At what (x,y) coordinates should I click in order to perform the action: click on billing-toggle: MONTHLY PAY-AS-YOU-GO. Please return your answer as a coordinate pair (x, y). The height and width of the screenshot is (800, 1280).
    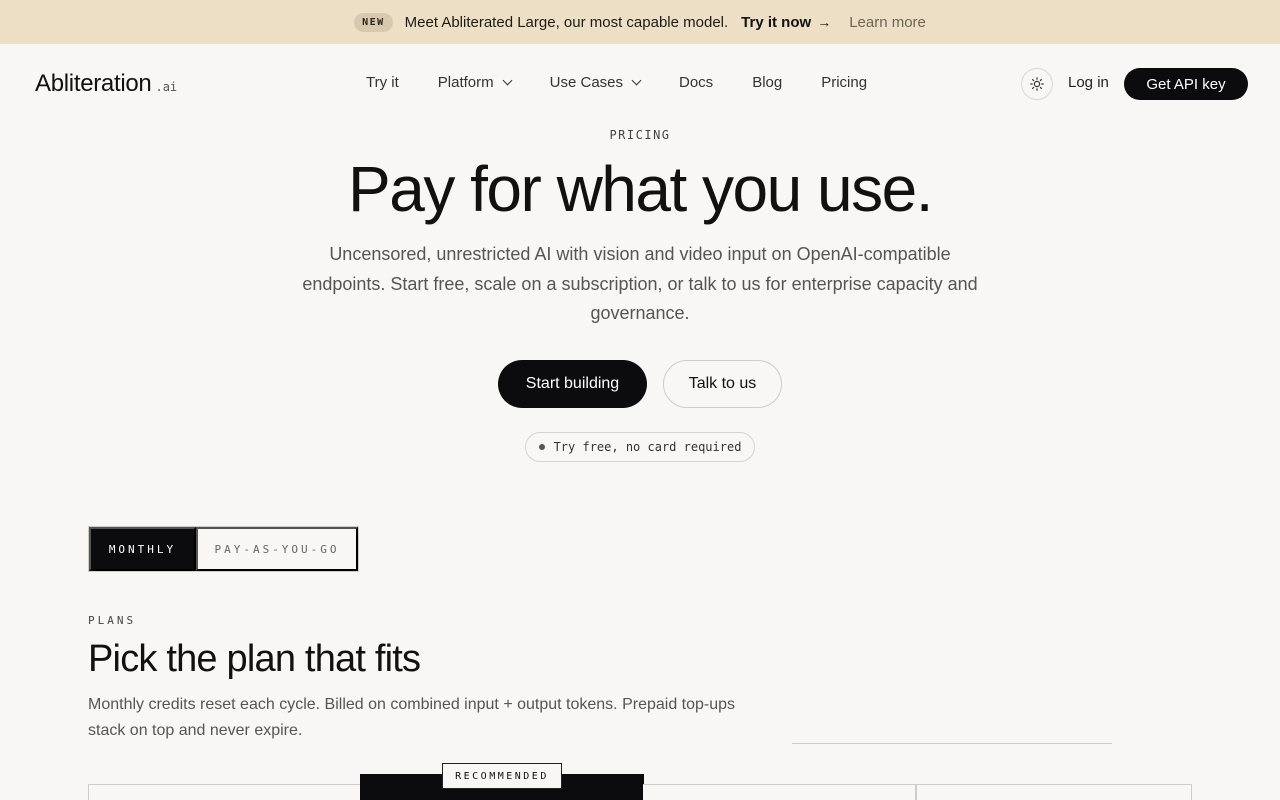
    Looking at the image, I should click on (223, 549).